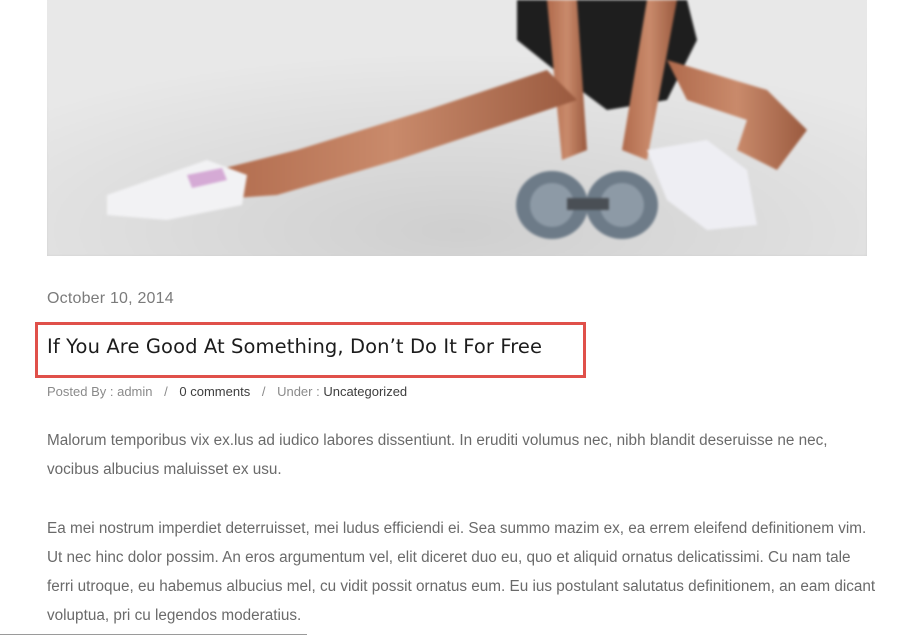 The image size is (920, 636). I want to click on comments-link: 0 comments, so click(214, 391).